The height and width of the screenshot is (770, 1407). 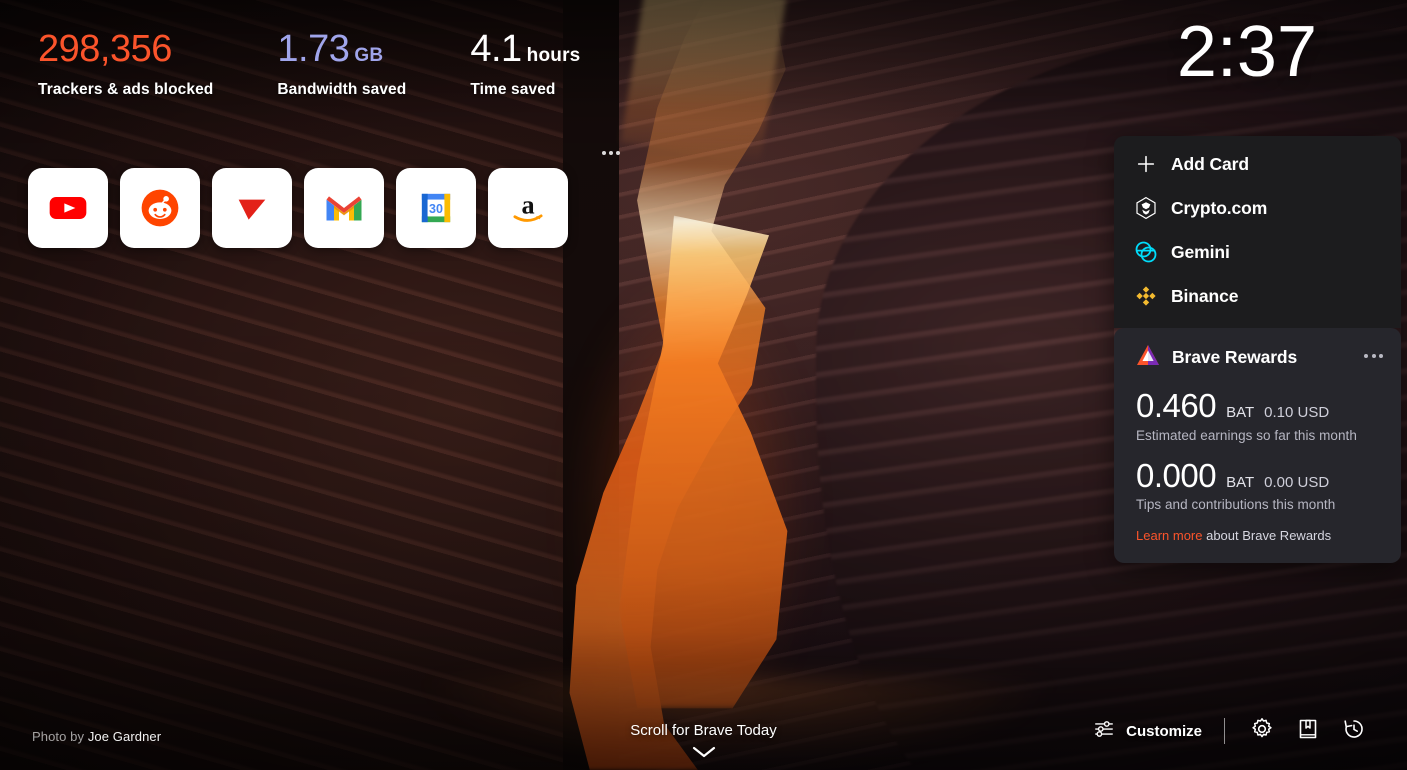 What do you see at coordinates (1231, 731) in the screenshot?
I see `bottom-toolbar: Customize` at bounding box center [1231, 731].